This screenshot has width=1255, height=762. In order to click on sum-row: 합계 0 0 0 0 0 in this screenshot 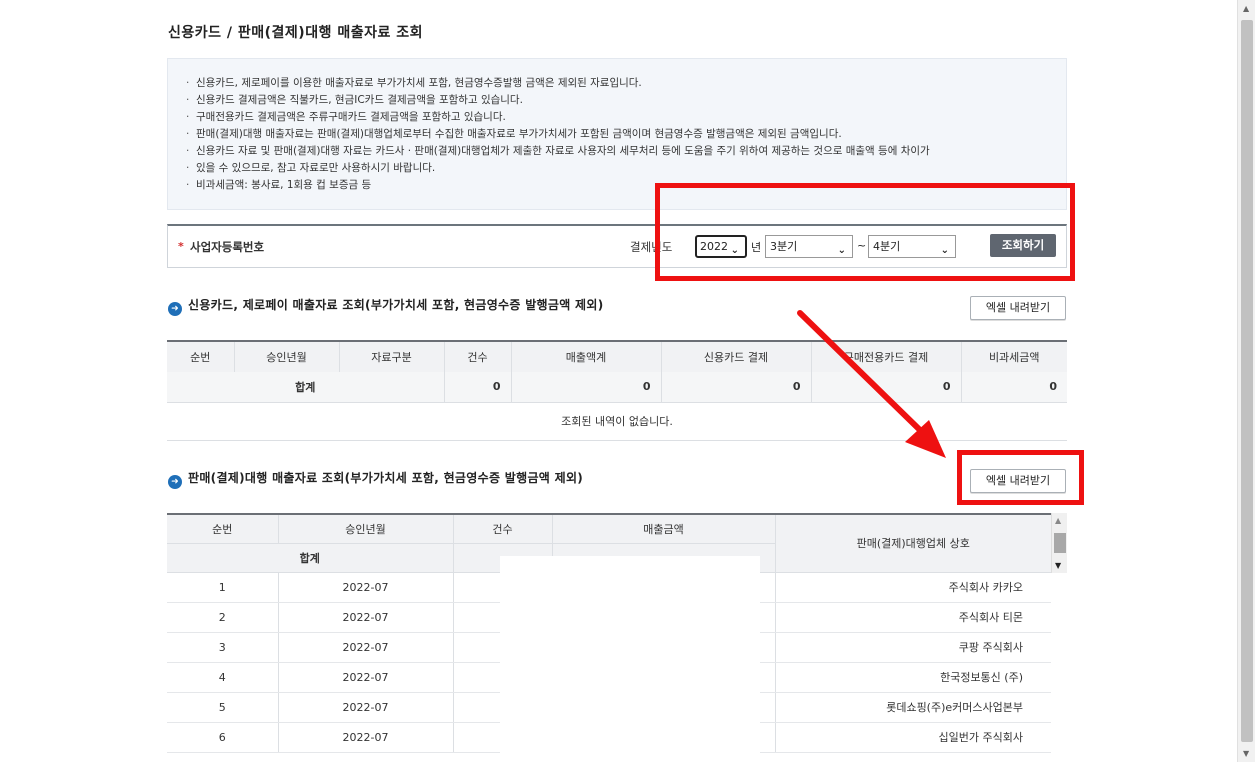, I will do `click(617, 387)`.